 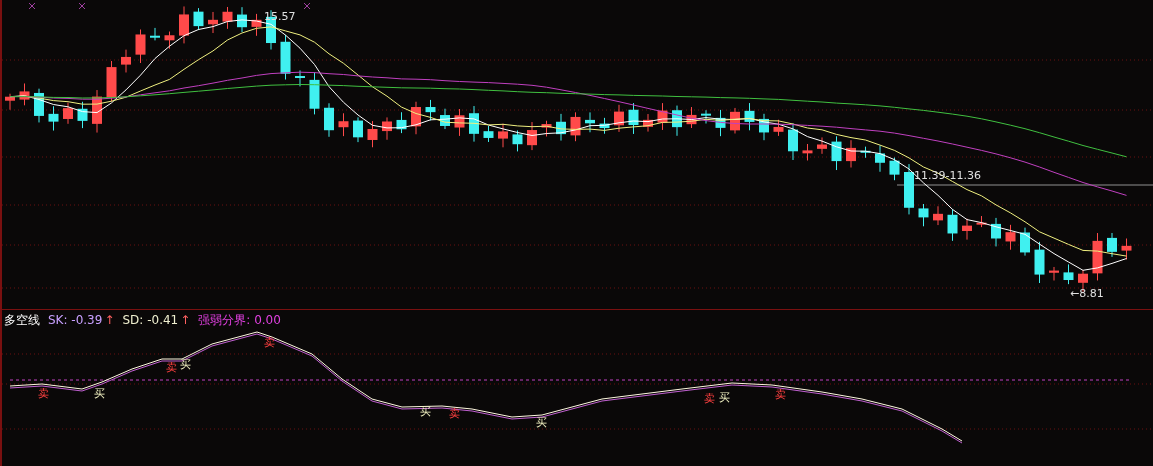 What do you see at coordinates (22, 320) in the screenshot?
I see `indicator-title: 多空线` at bounding box center [22, 320].